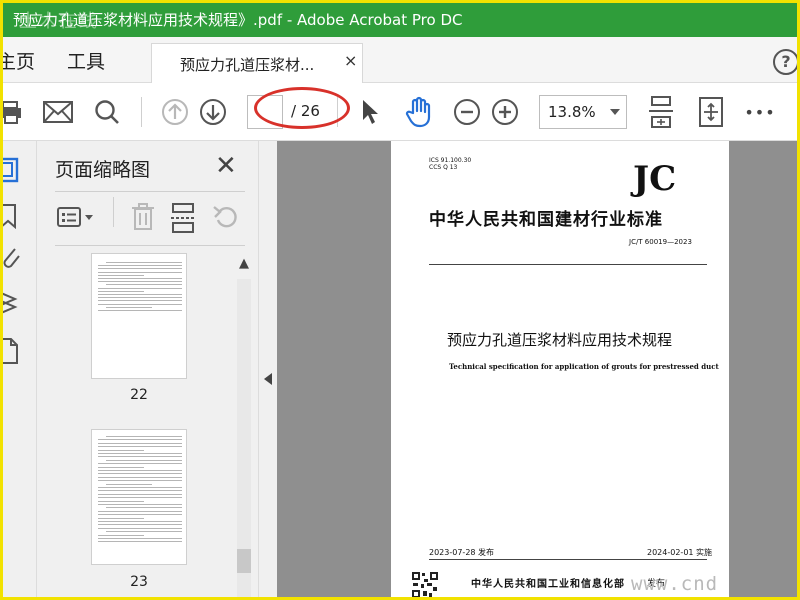 This screenshot has height=600, width=800. I want to click on page-info-icon, so click(16, 353).